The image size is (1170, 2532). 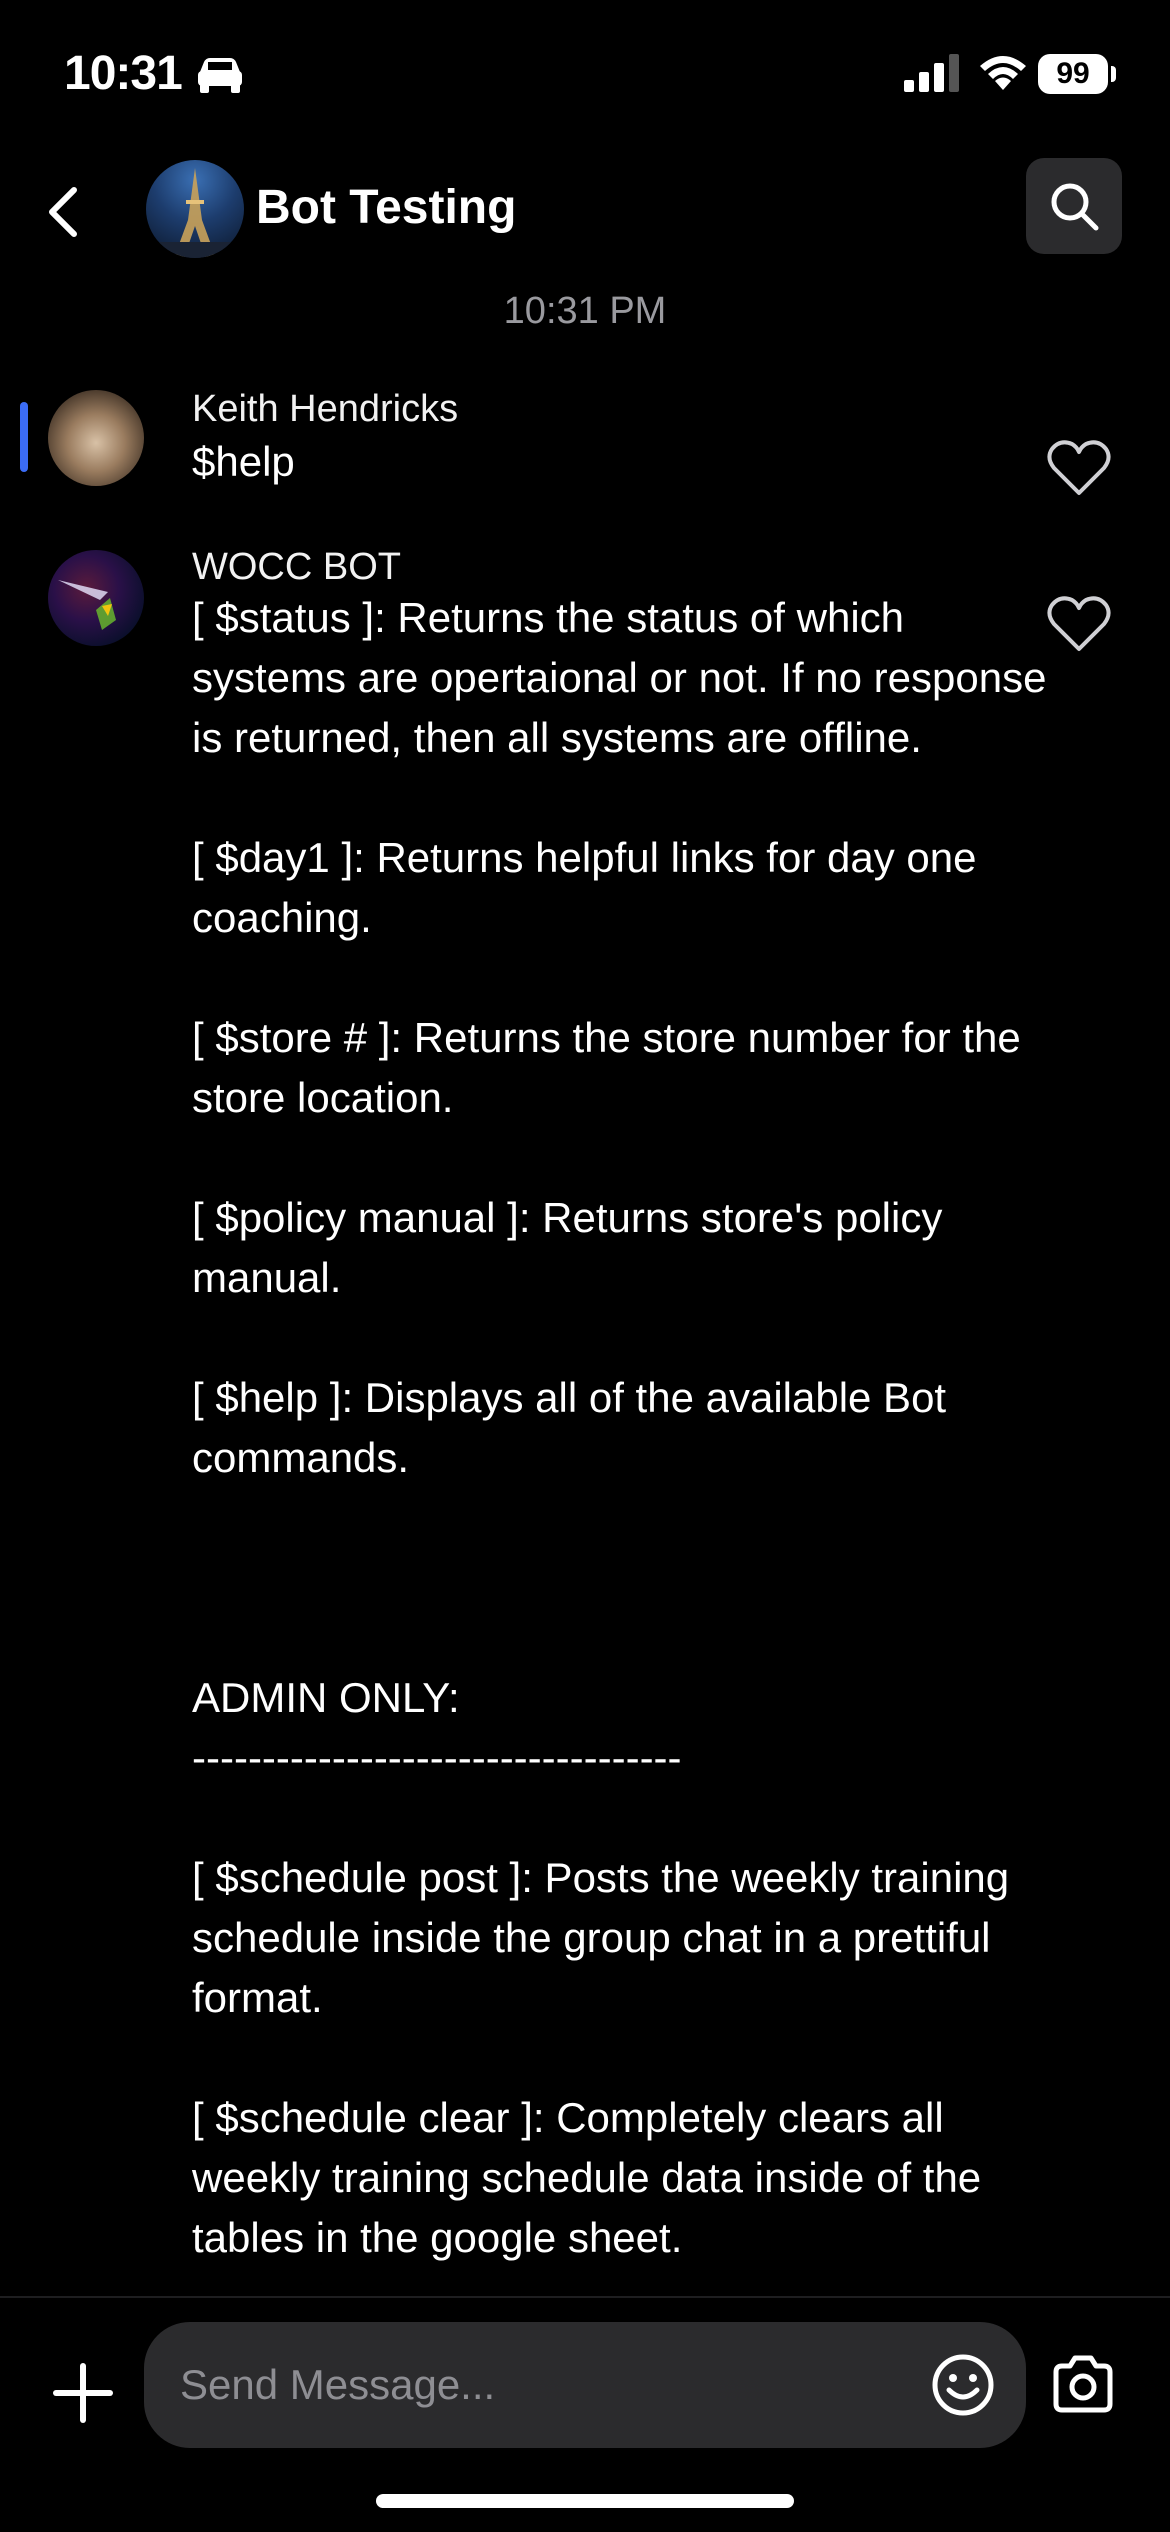 I want to click on add-attachment-button, so click(x=83, y=2393).